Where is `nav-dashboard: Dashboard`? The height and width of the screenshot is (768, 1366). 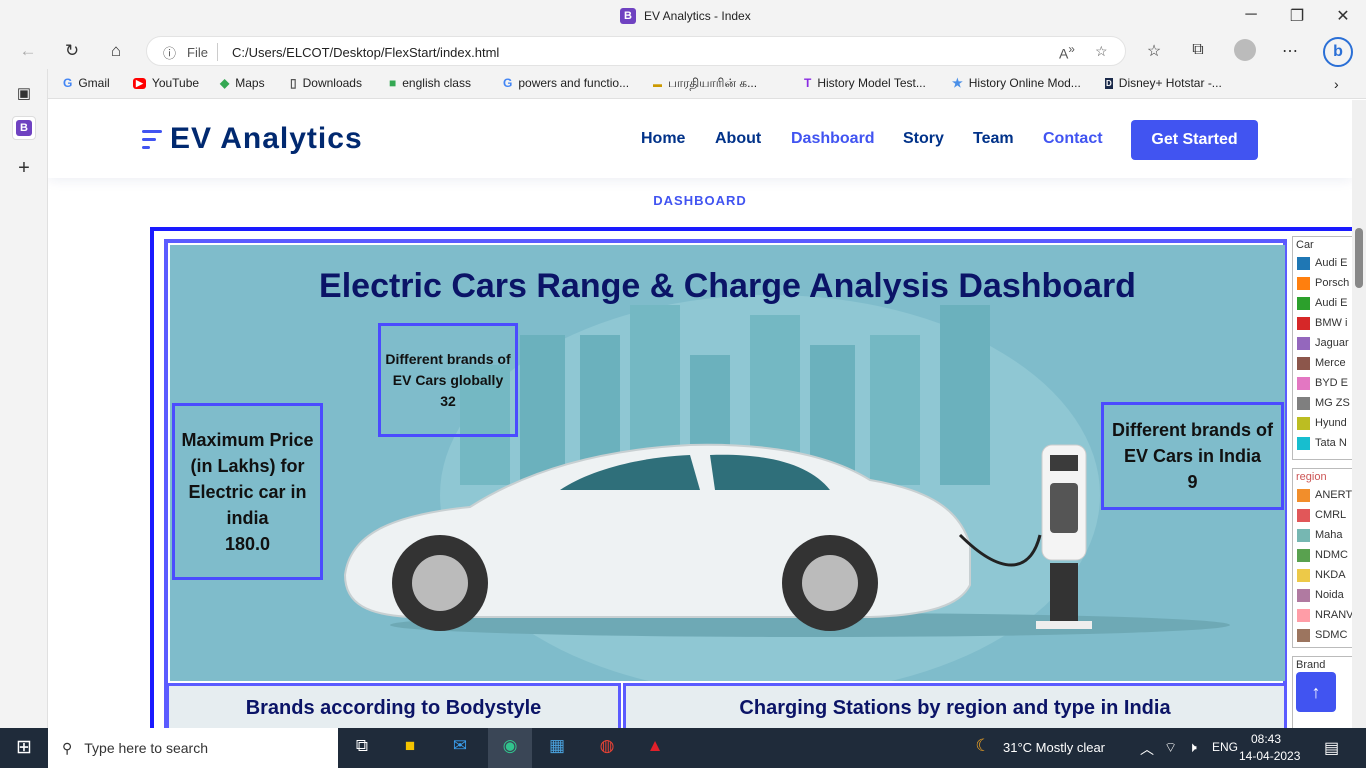
nav-dashboard: Dashboard is located at coordinates (833, 139).